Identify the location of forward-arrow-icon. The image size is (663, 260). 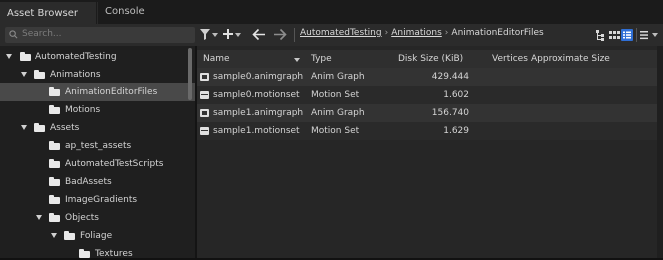
(280, 34).